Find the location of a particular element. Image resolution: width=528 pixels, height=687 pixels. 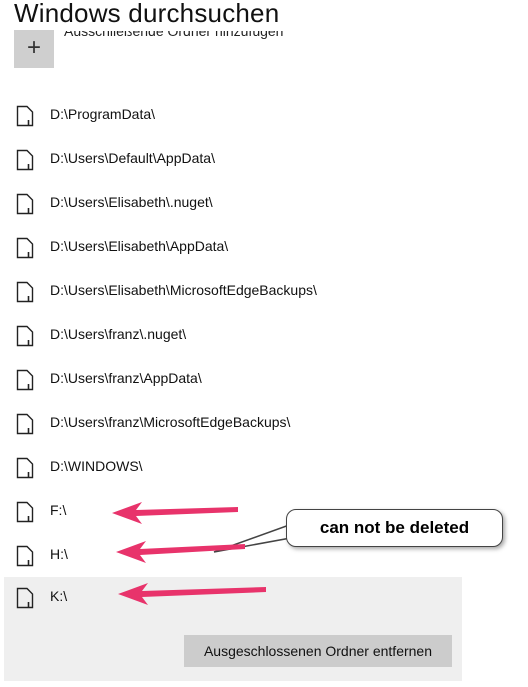

excluded-folder-row: D:\Users\franz\AppData\ is located at coordinates (233, 380).